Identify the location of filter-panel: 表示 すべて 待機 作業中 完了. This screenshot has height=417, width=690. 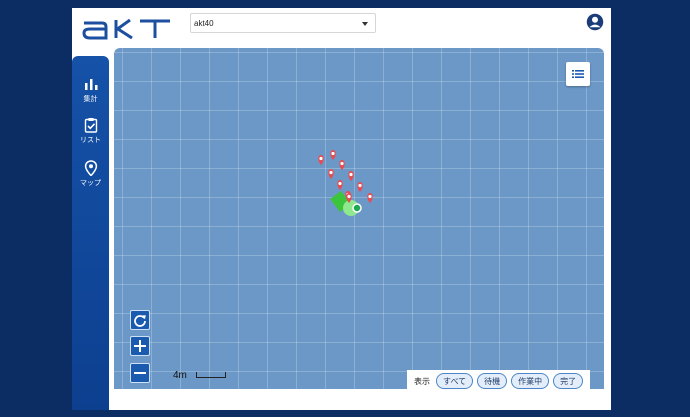
(498, 381).